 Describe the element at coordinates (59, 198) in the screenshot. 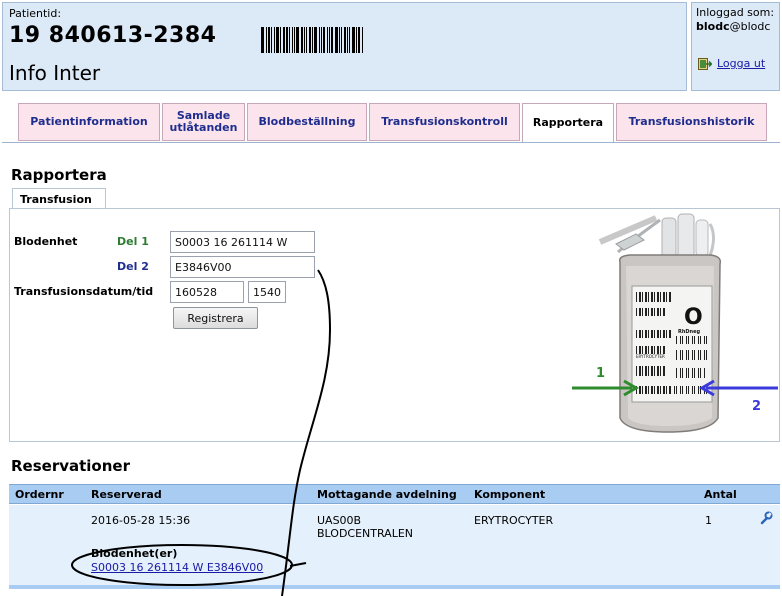

I see `subtab-transfusion: Transfusion` at that location.